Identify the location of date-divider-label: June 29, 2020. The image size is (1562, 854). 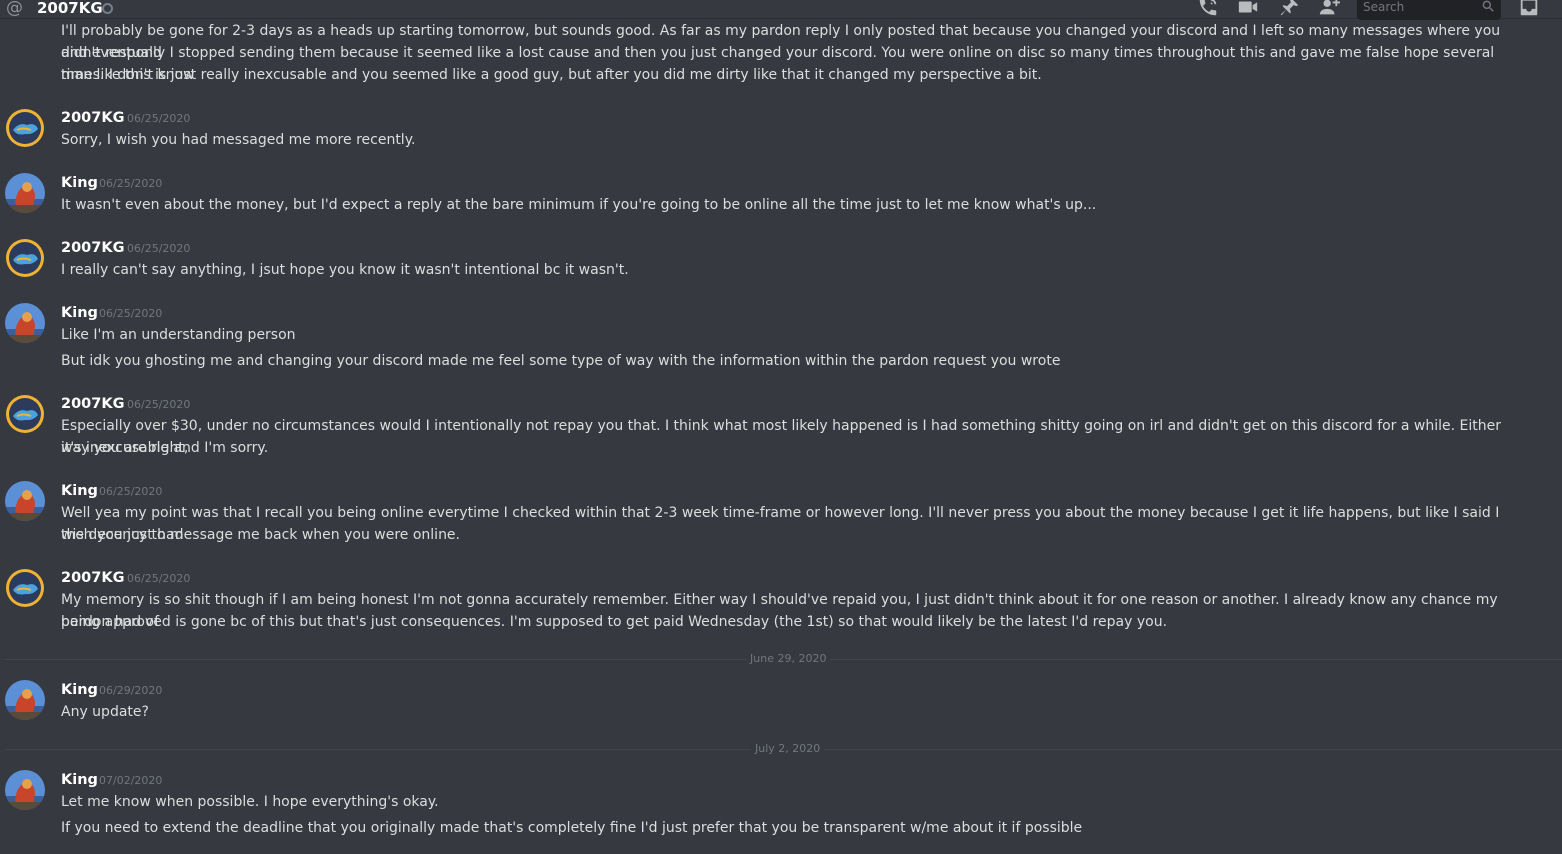
(788, 659).